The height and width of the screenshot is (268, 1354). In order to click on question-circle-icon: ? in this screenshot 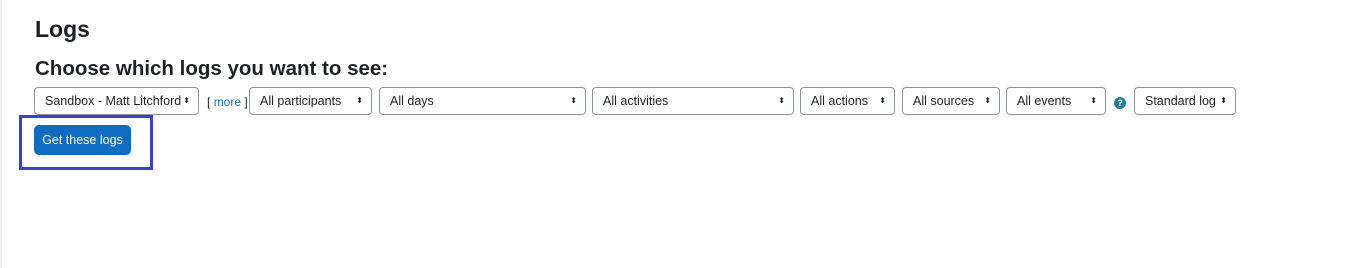, I will do `click(1120, 103)`.